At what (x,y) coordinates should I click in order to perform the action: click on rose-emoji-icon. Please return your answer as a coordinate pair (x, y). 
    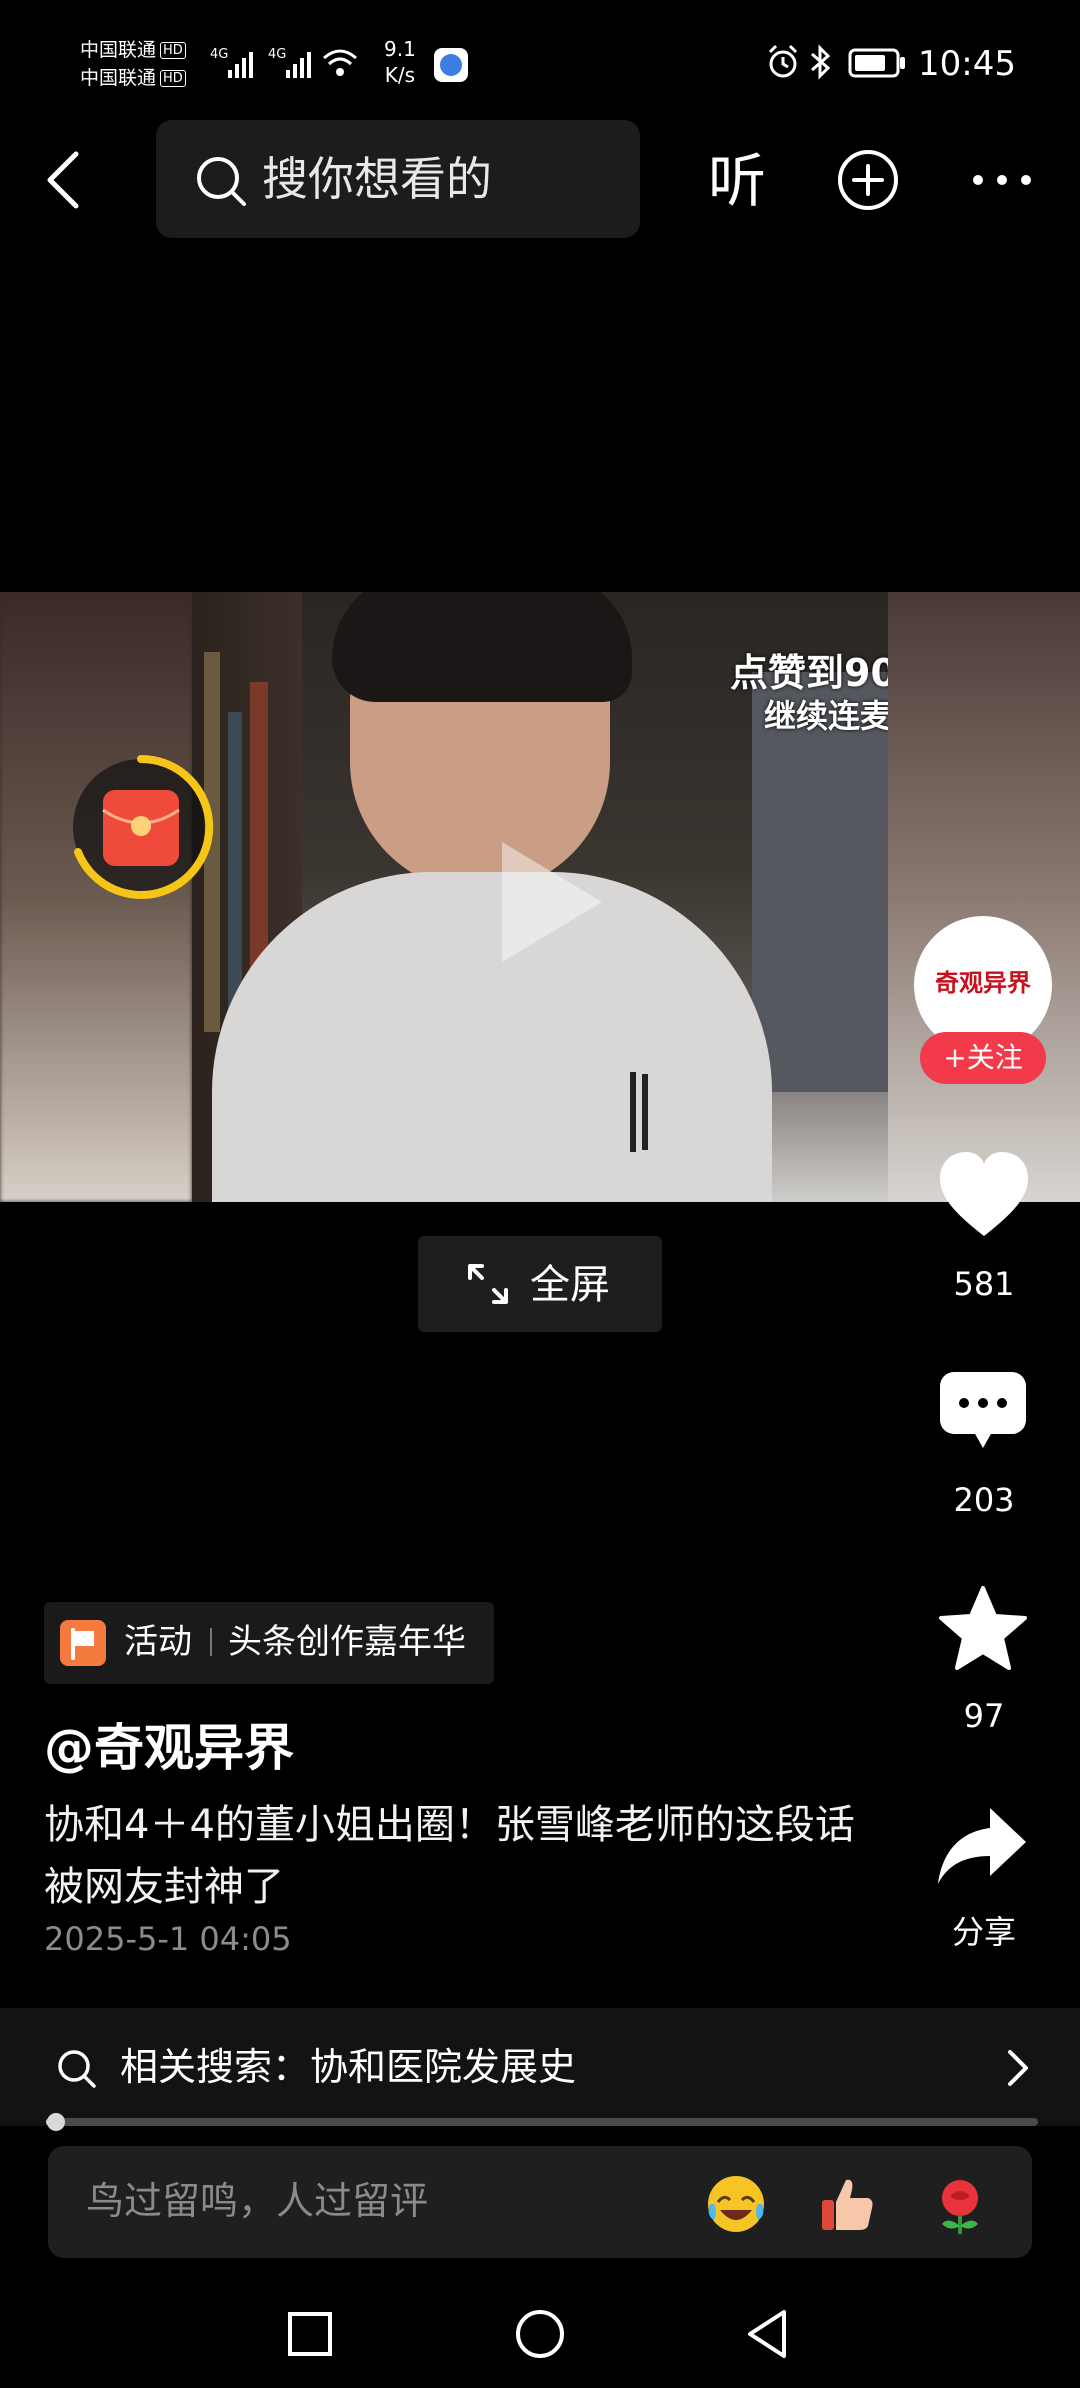
    Looking at the image, I should click on (960, 2204).